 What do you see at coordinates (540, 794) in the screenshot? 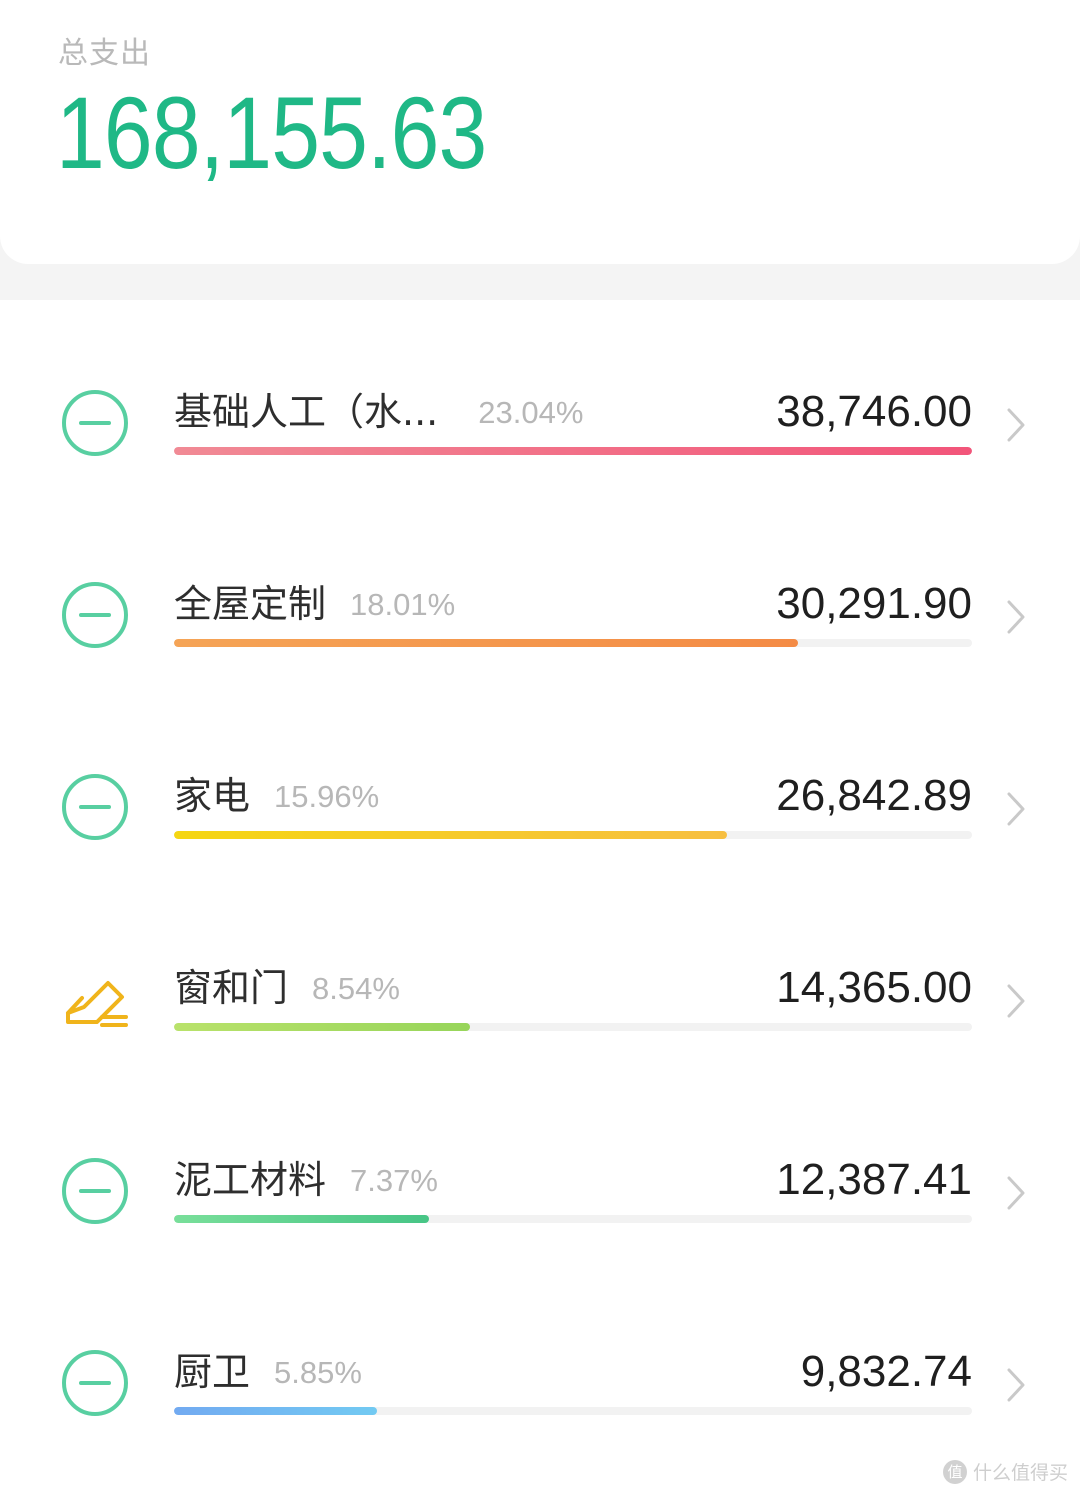
I see `category-row-2: 家电 15.96% 26,842.89` at bounding box center [540, 794].